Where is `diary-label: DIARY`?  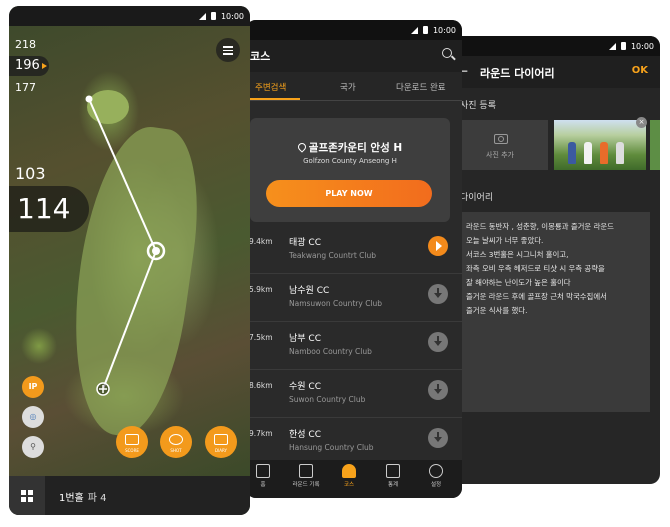 diary-label: DIARY is located at coordinates (221, 450).